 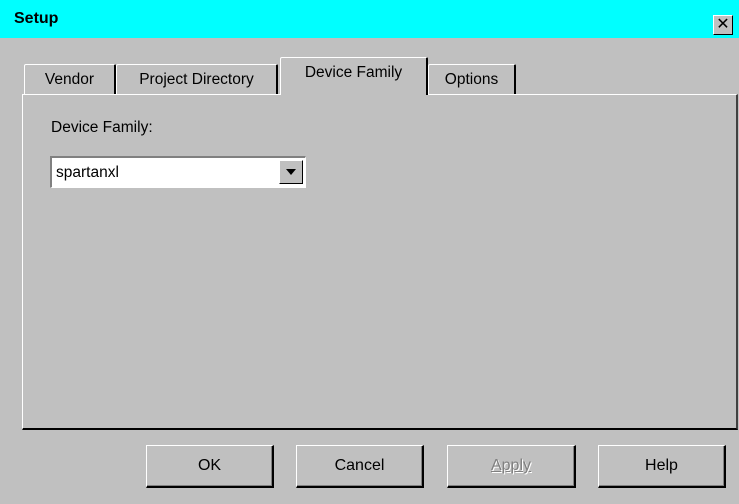 What do you see at coordinates (102, 127) in the screenshot?
I see `device-family-label: Device Family:` at bounding box center [102, 127].